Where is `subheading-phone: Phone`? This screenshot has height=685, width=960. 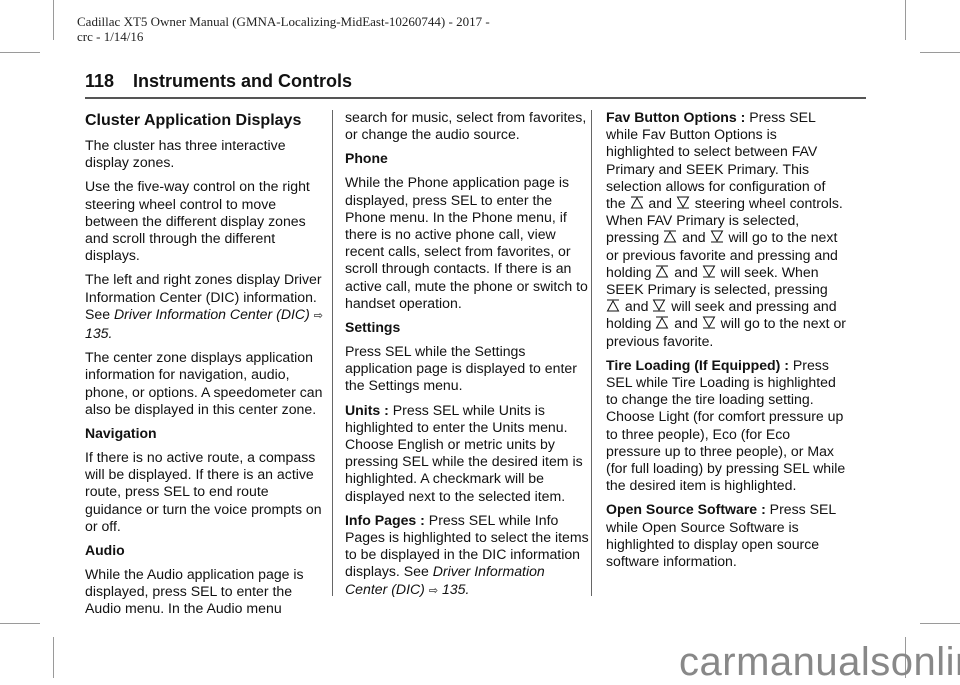 subheading-phone: Phone is located at coordinates (366, 158).